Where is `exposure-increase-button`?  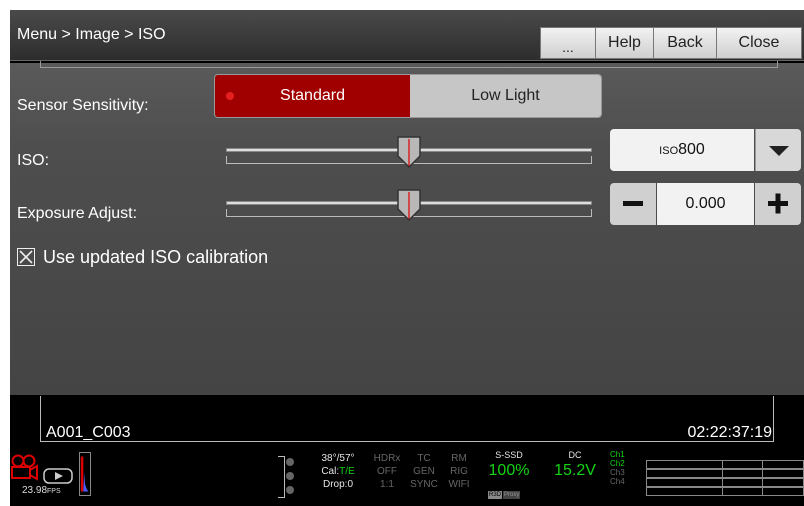
exposure-increase-button is located at coordinates (778, 204).